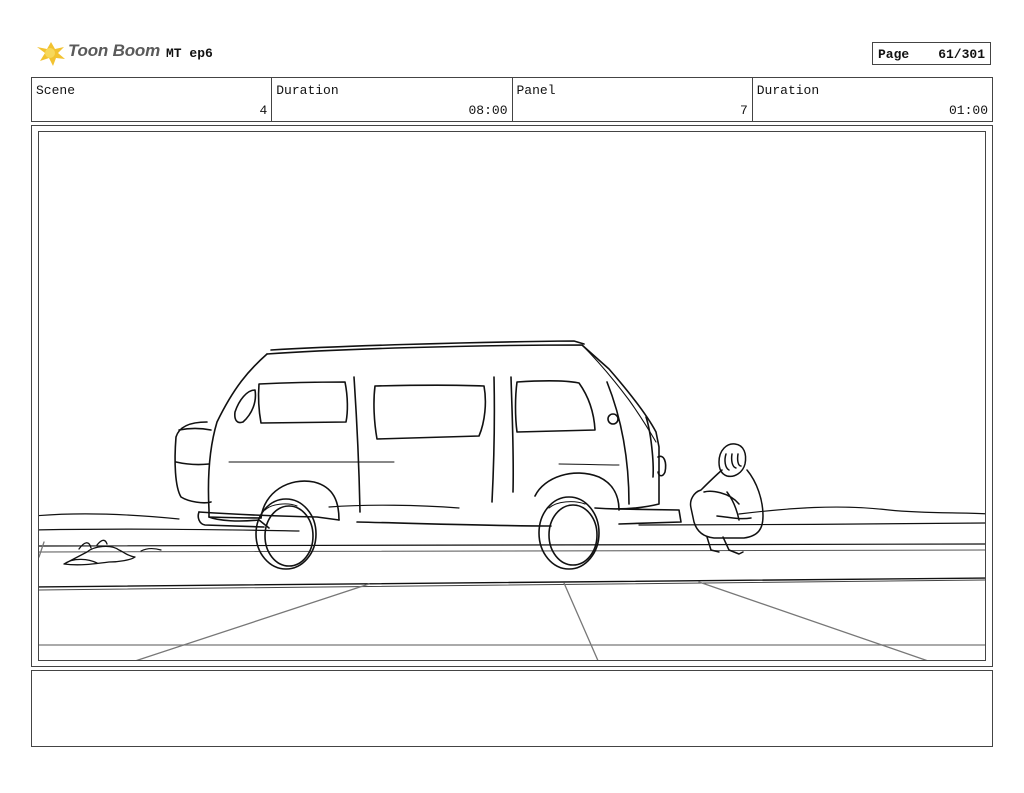 The image size is (1024, 793). I want to click on panel-value: 7, so click(743, 110).